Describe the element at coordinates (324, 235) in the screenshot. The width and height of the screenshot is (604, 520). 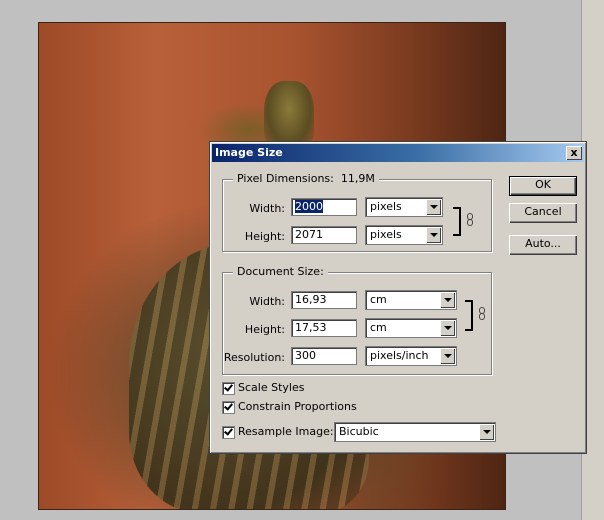
I see `pixel-height-input: 2071` at that location.